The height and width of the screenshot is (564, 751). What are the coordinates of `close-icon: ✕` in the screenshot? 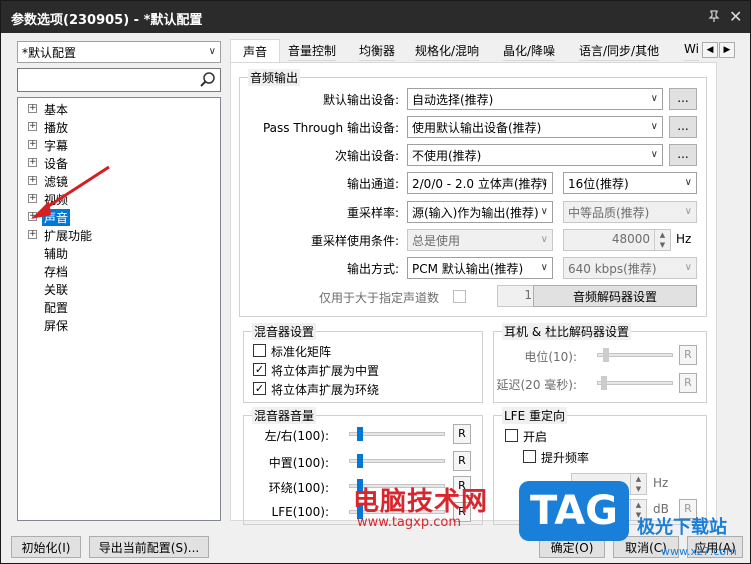 It's located at (735, 16).